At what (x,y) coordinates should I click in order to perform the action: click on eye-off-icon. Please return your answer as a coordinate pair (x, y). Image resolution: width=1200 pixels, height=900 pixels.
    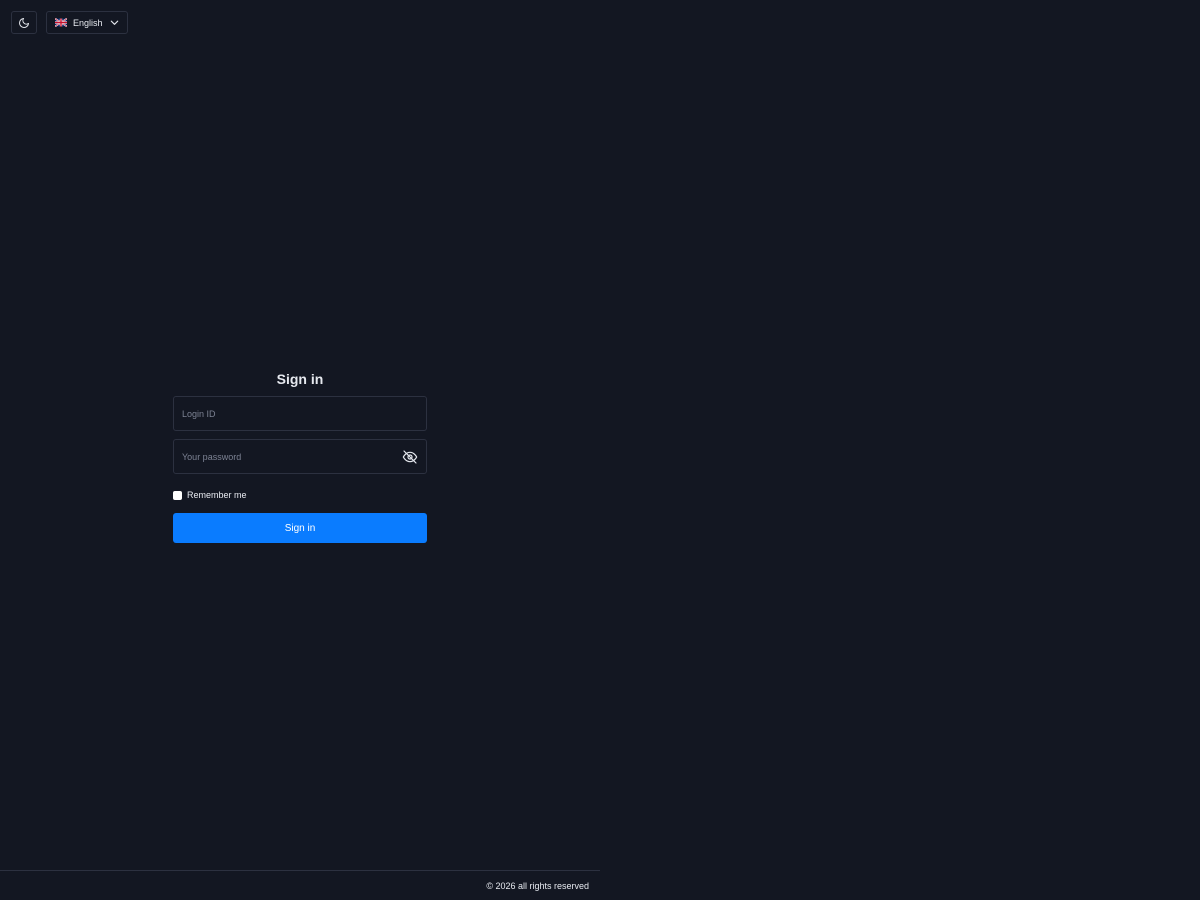
    Looking at the image, I should click on (410, 457).